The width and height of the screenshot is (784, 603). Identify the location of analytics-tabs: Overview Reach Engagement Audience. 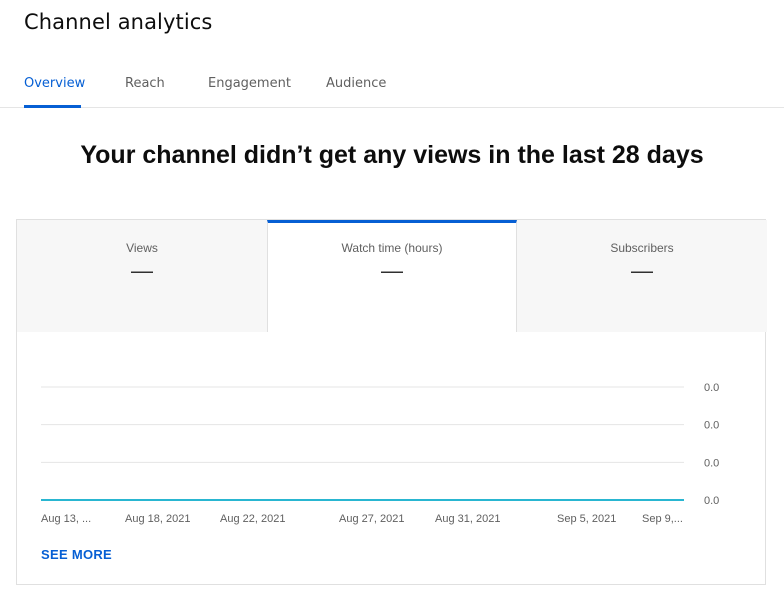
(392, 85).